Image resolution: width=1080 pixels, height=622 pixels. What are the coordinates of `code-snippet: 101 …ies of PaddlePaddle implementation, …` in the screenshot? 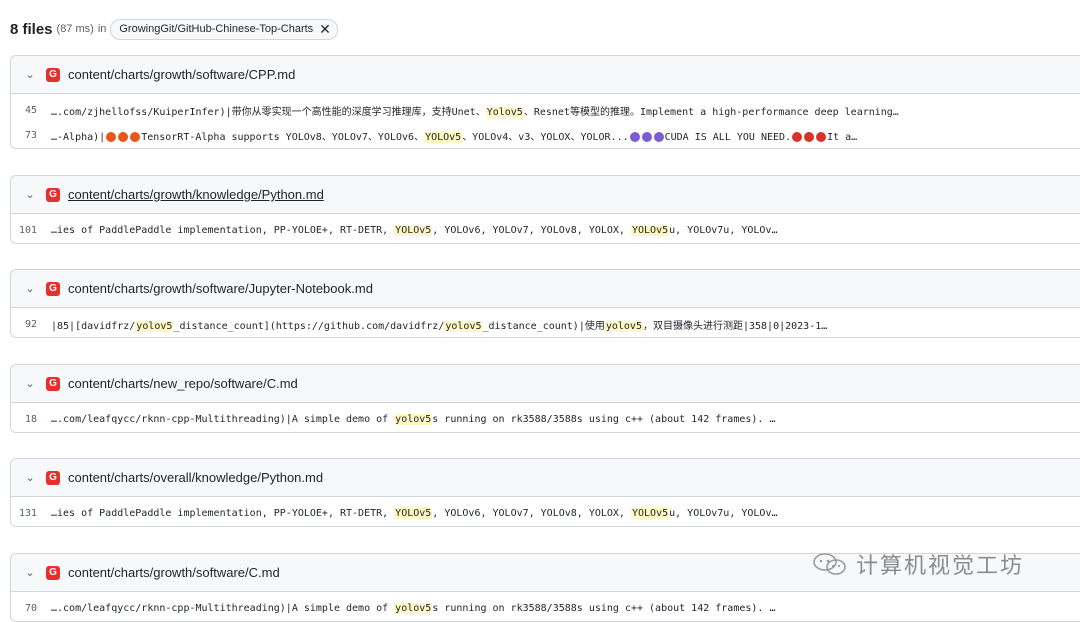 It's located at (545, 228).